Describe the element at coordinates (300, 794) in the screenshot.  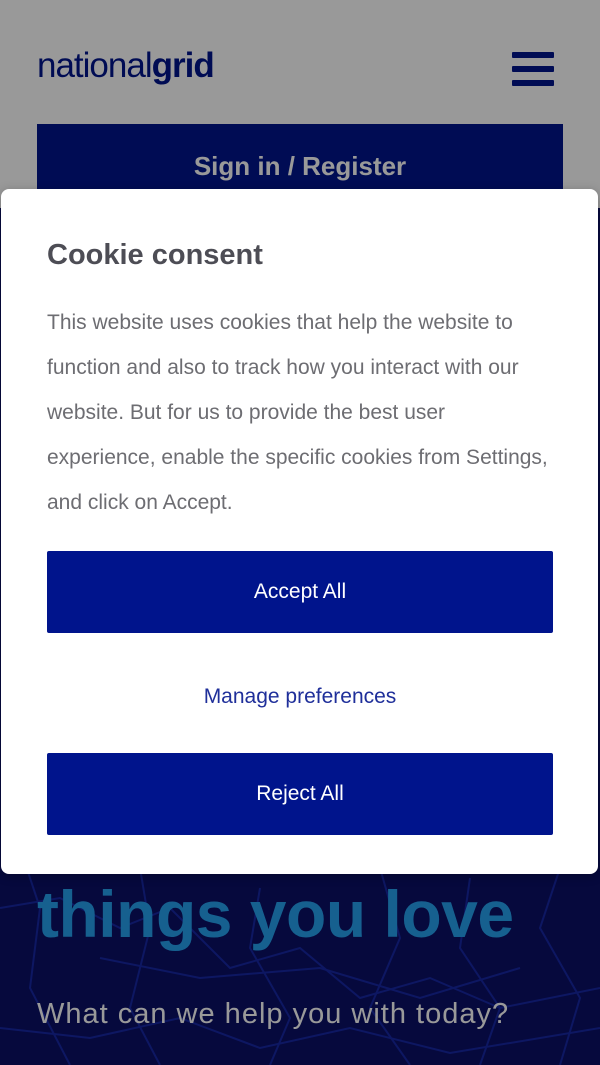
I see `reject-all-button: Reject All` at that location.